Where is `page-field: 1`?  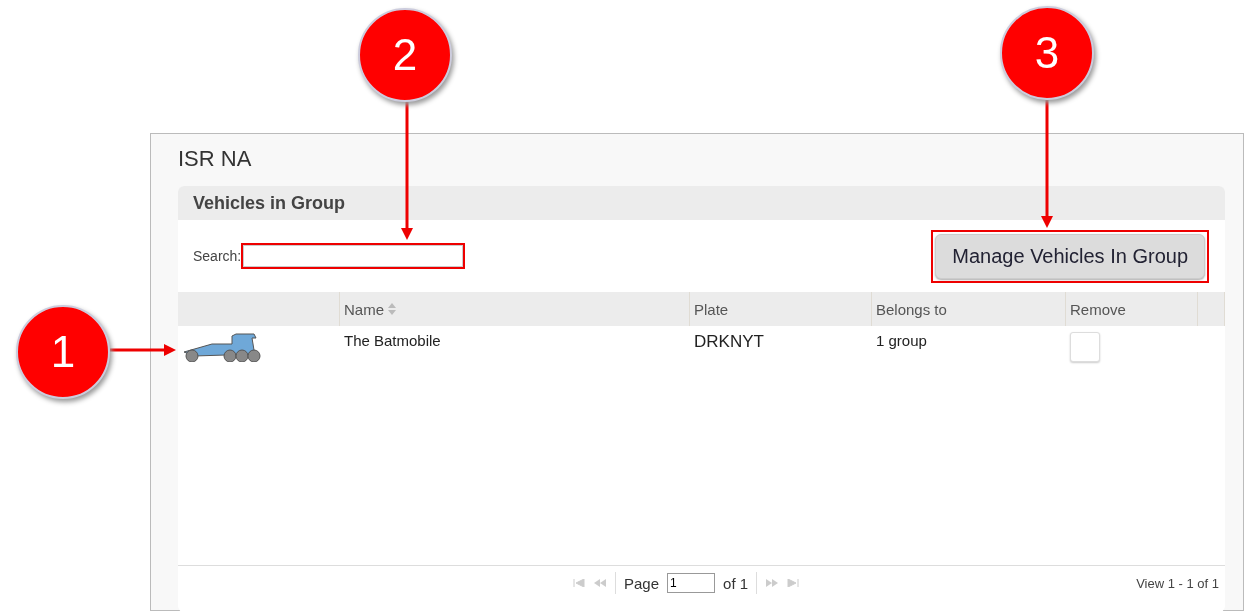 page-field: 1 is located at coordinates (691, 583).